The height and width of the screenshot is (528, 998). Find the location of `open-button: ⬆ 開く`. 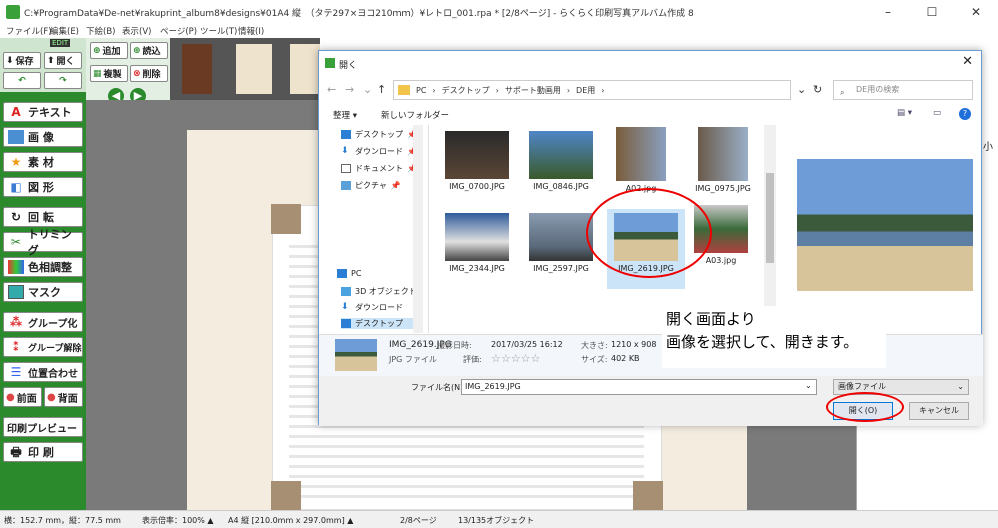

open-button: ⬆ 開く is located at coordinates (63, 60).